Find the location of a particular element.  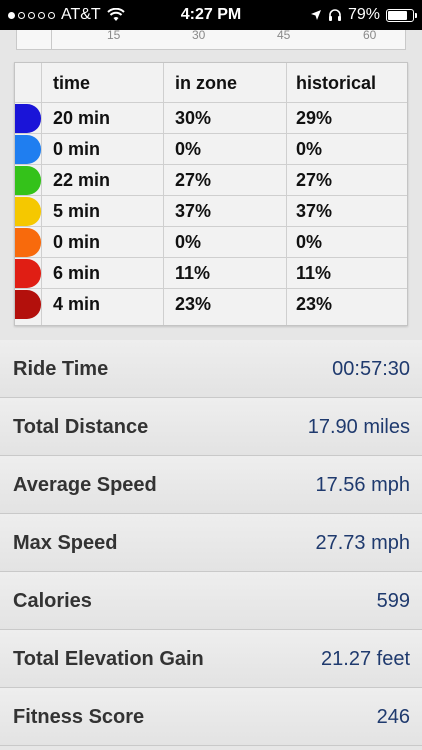

stat-value: 17.90 miles is located at coordinates (358, 426).